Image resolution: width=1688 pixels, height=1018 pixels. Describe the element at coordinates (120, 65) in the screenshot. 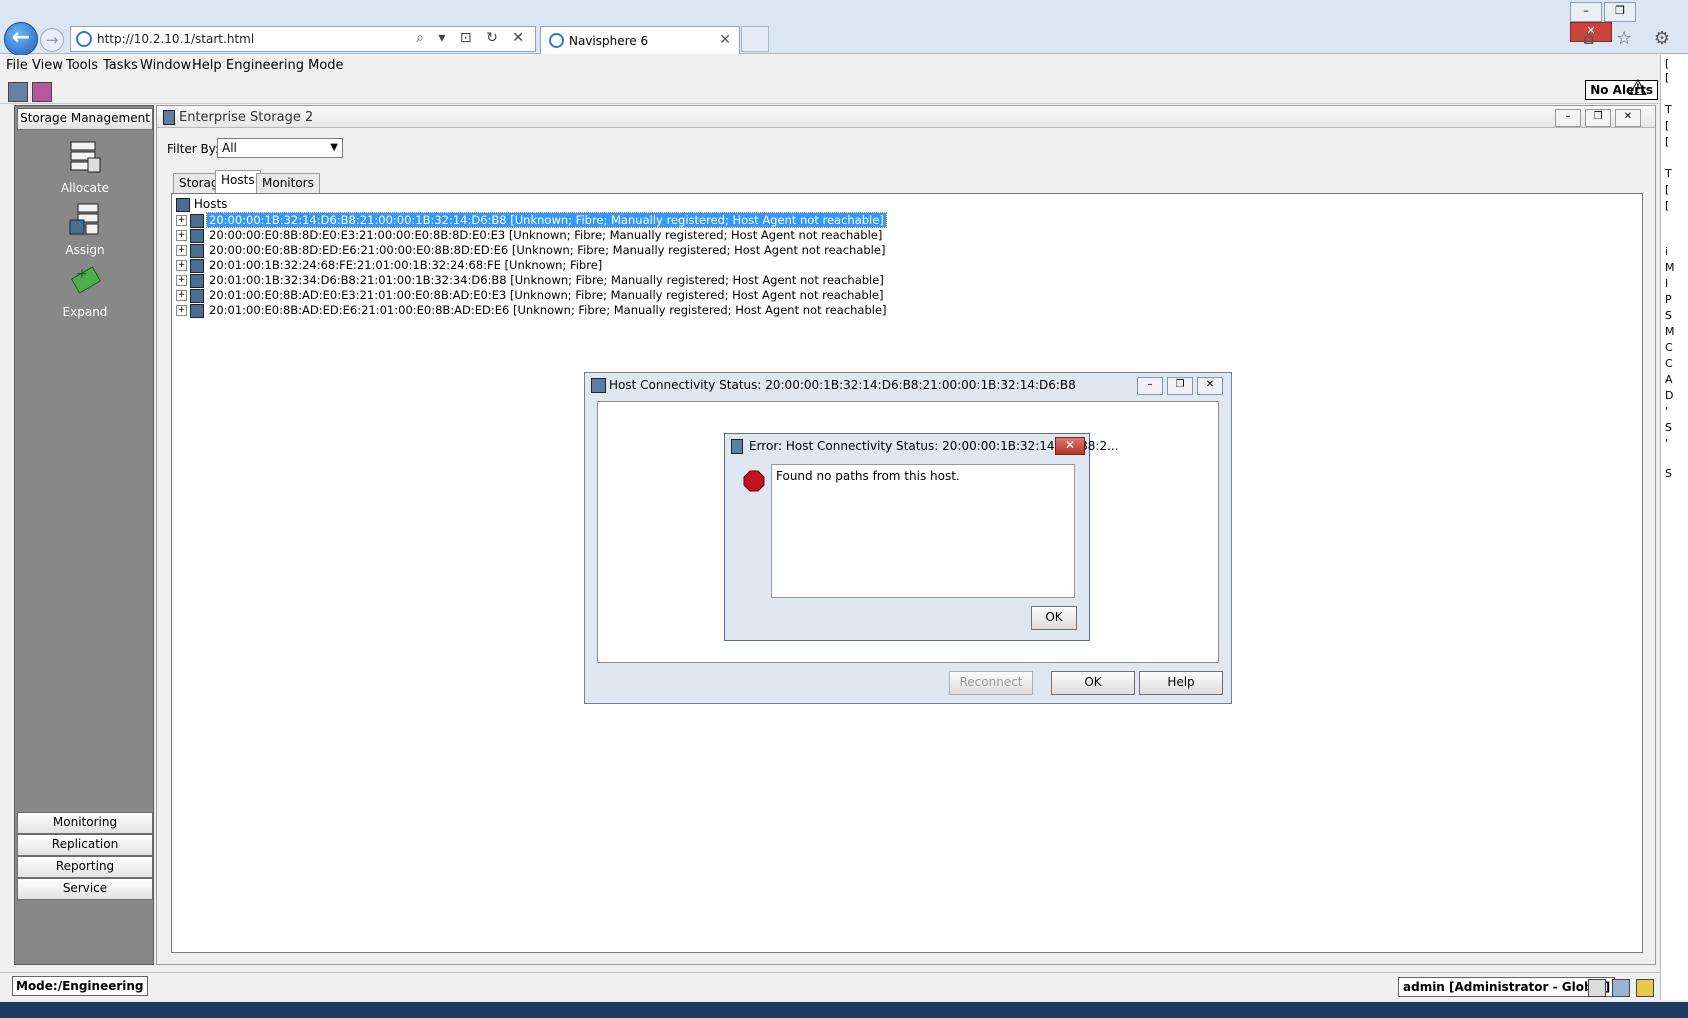

I see `menu-tasks: Tasks` at that location.